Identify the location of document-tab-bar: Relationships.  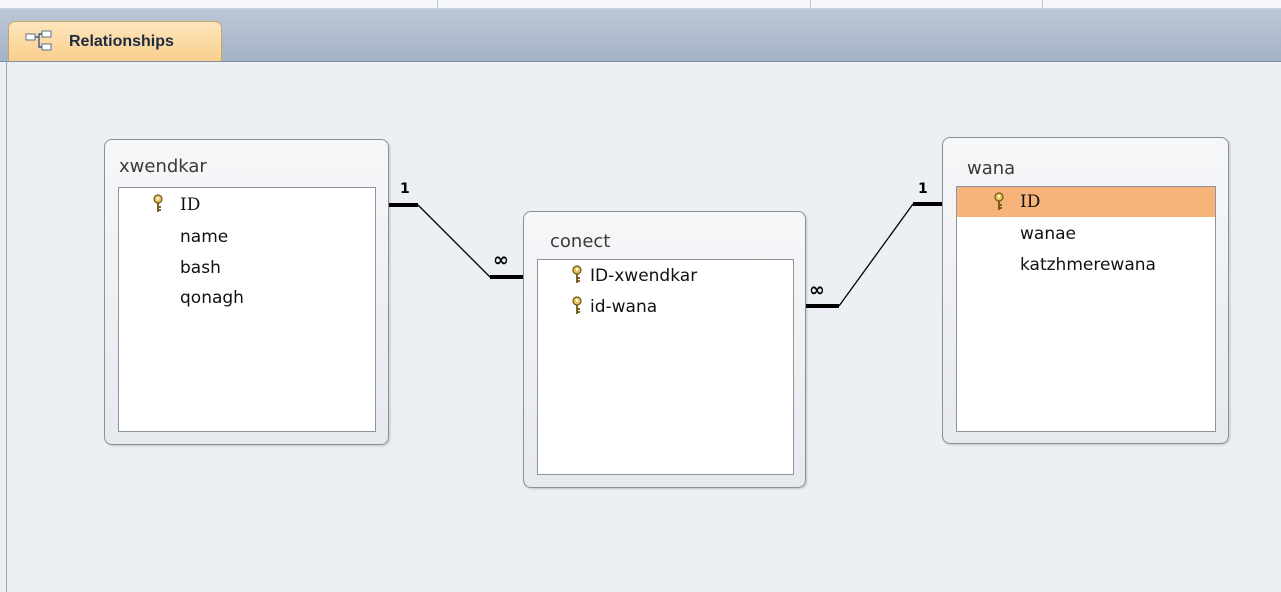
(640, 35).